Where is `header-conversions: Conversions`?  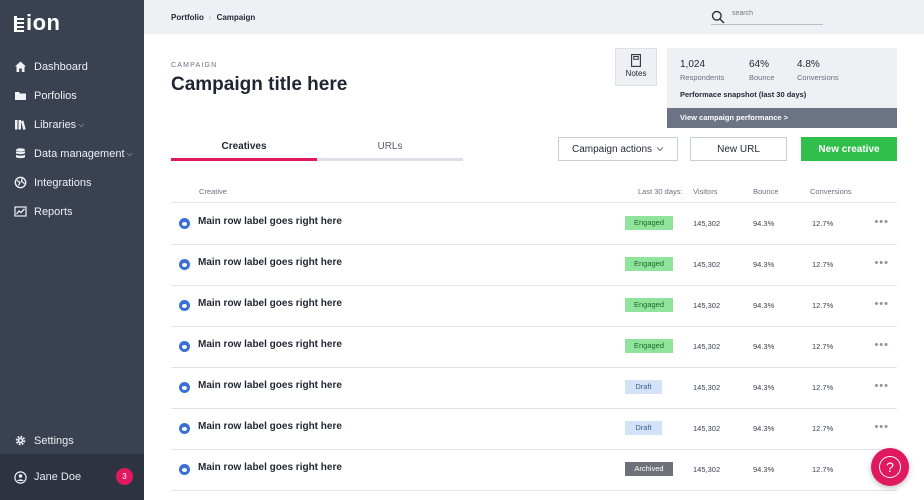
header-conversions: Conversions is located at coordinates (831, 191).